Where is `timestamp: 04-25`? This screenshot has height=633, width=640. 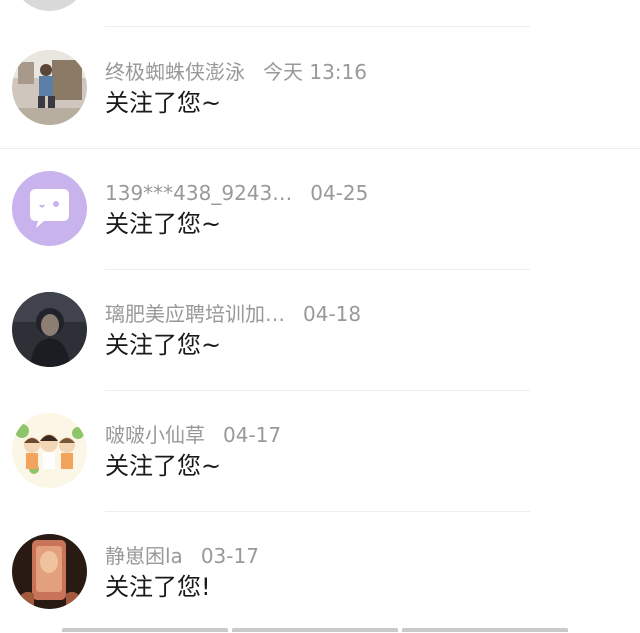
timestamp: 04-25 is located at coordinates (339, 193).